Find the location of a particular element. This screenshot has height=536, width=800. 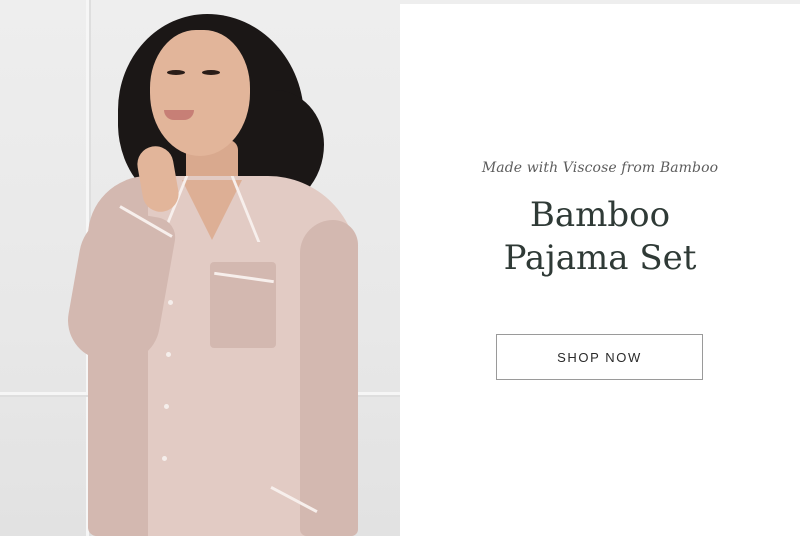

shop-now-button: SHOP NOW is located at coordinates (599, 357).